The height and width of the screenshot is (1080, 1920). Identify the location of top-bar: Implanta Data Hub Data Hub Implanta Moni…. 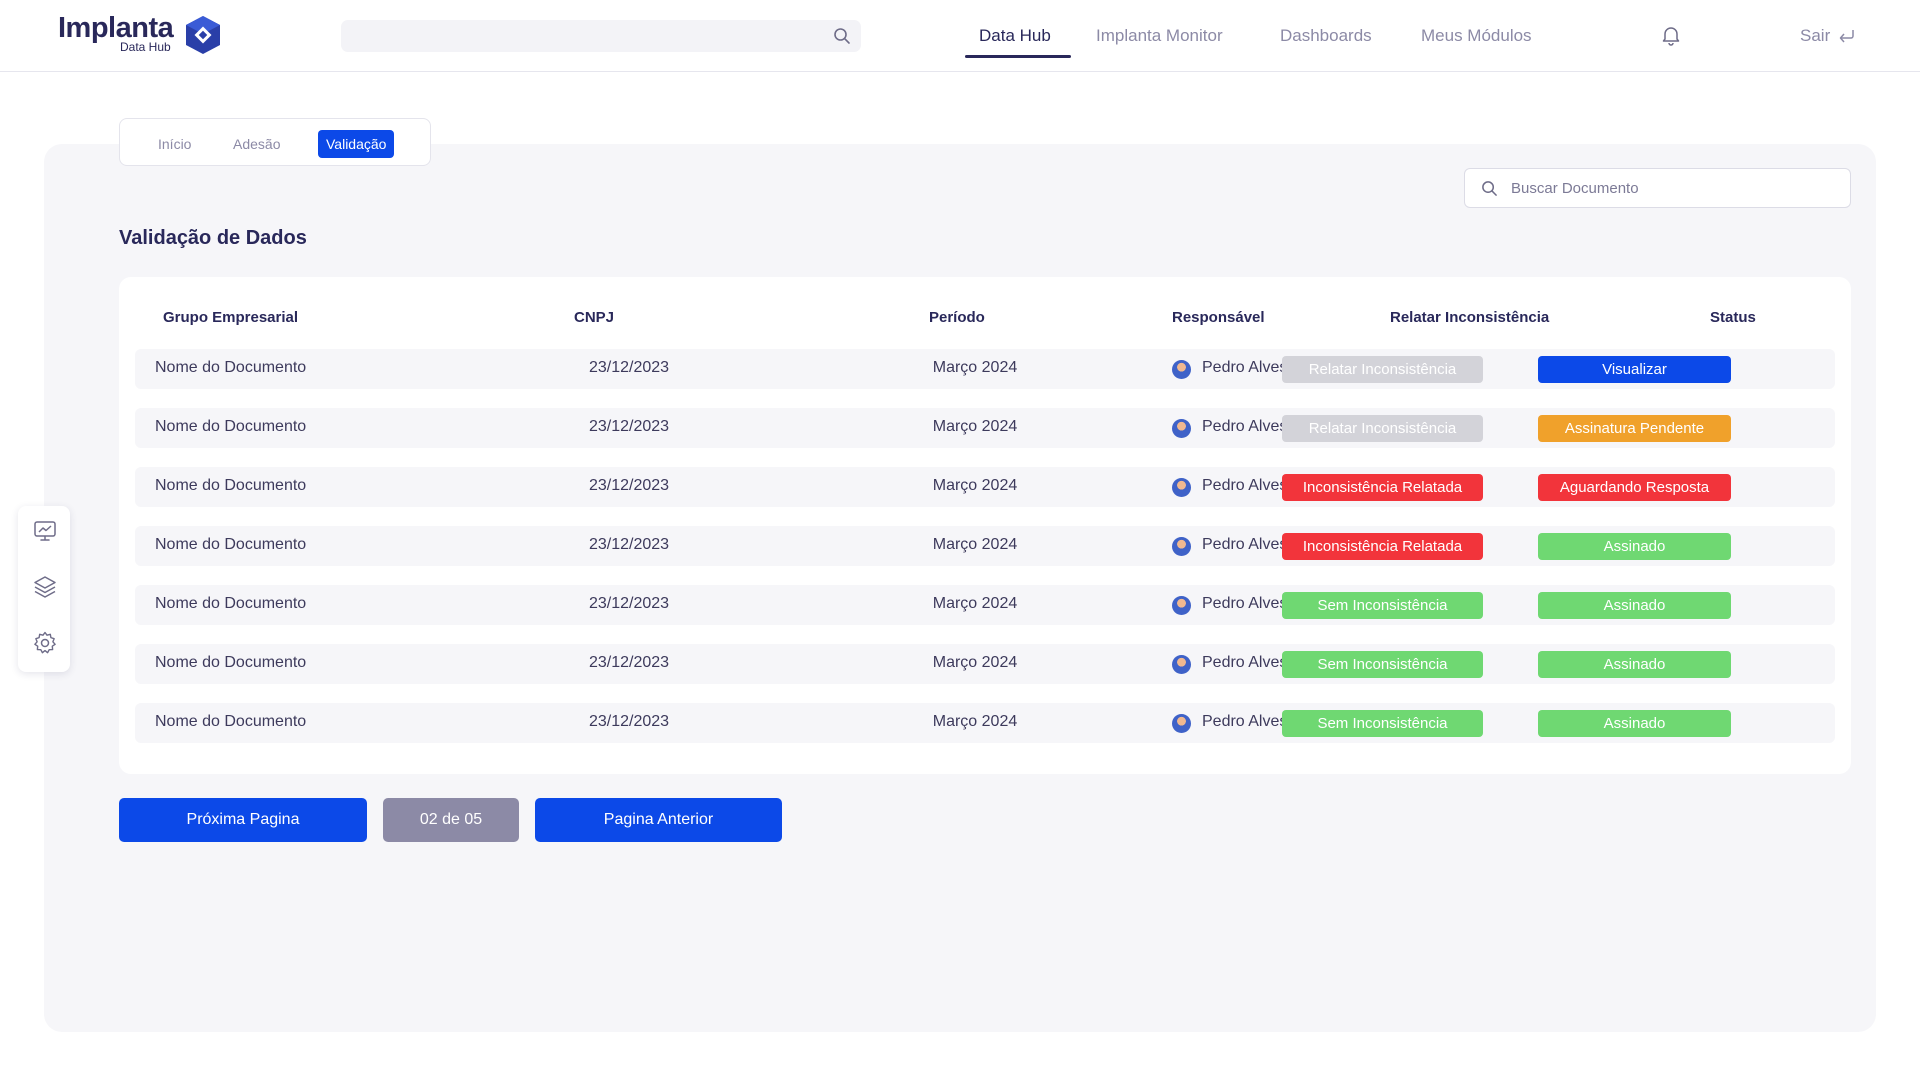
(960, 36).